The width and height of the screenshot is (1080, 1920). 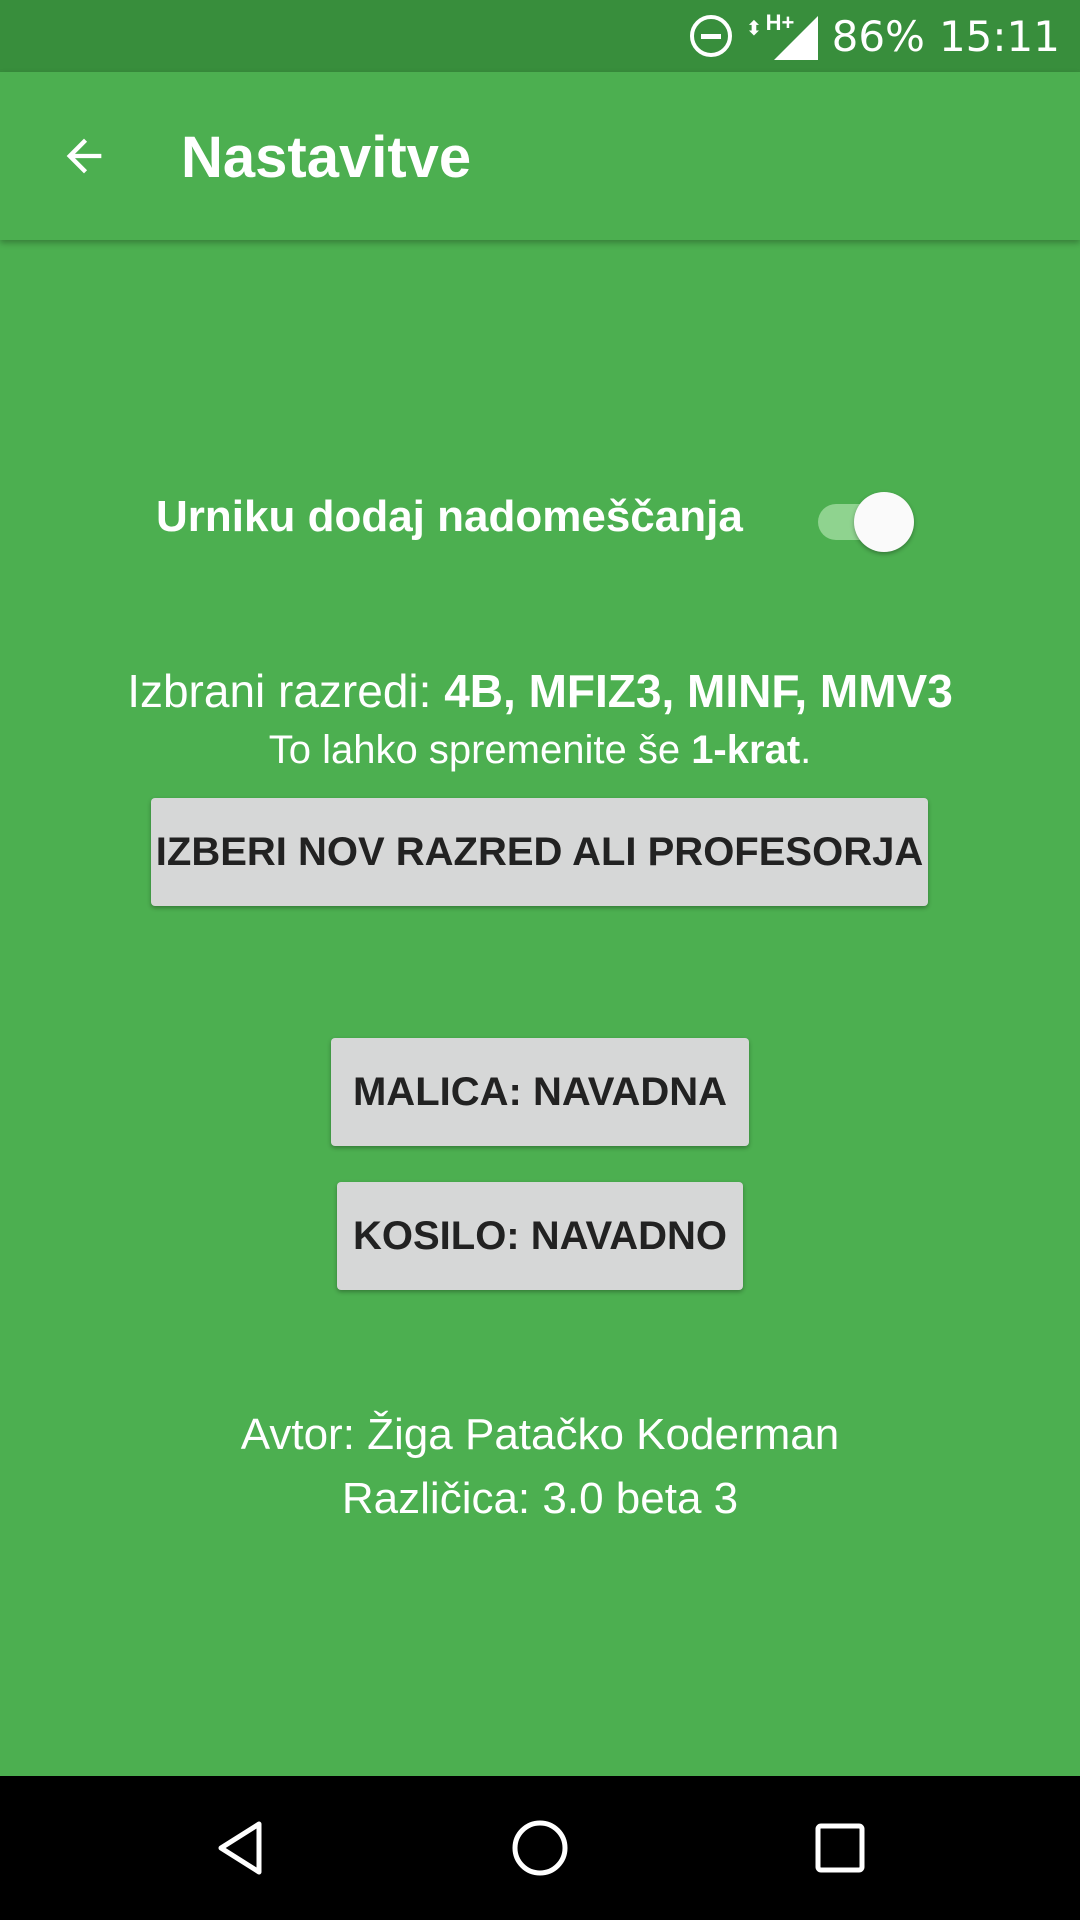 I want to click on navigation-bar, so click(x=540, y=1848).